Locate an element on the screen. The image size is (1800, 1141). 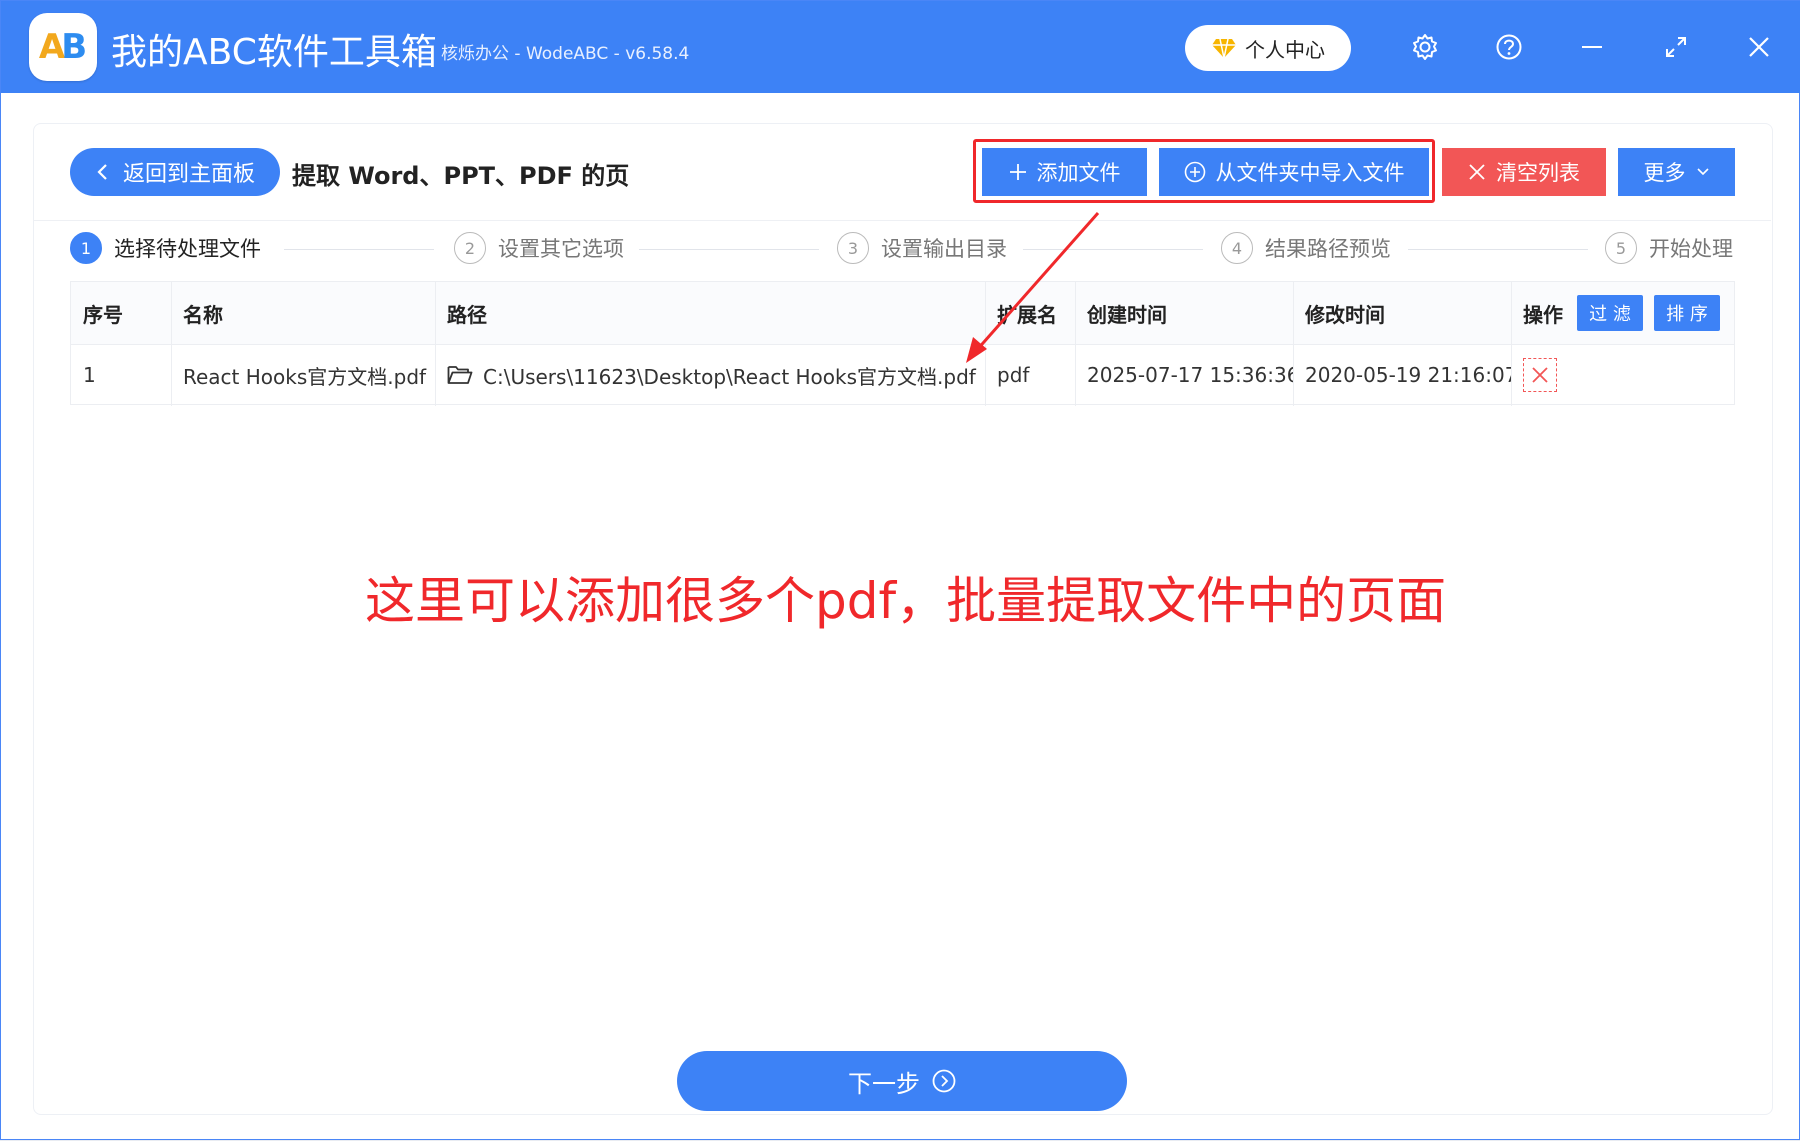
more-label: 更多 is located at coordinates (1664, 173).